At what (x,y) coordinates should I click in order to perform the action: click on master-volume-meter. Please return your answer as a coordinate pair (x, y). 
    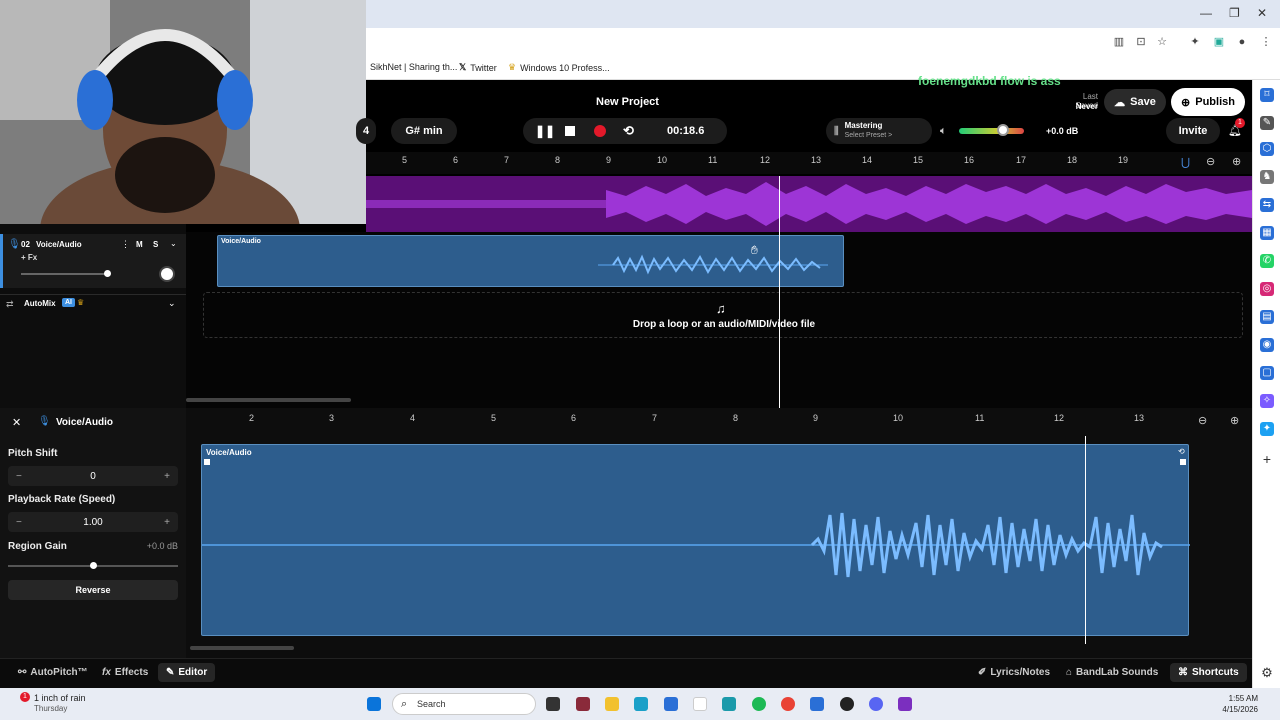
    Looking at the image, I should click on (991, 131).